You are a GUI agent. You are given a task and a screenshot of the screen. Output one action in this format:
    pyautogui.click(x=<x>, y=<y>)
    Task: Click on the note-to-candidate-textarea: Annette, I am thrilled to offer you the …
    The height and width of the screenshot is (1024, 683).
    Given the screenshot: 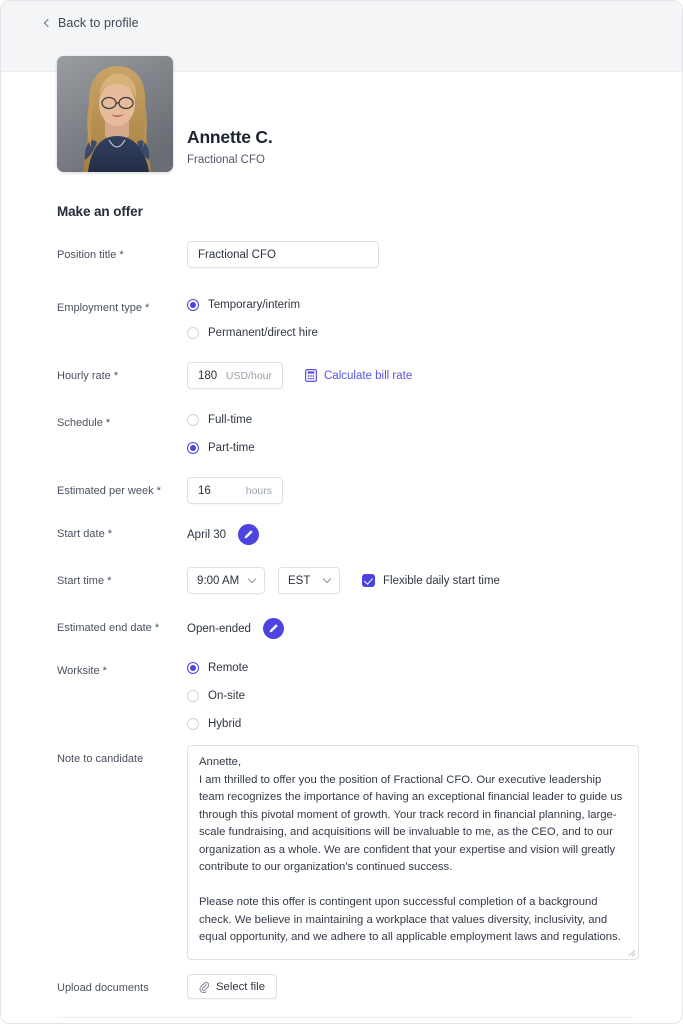 What is the action you would take?
    pyautogui.click(x=413, y=852)
    